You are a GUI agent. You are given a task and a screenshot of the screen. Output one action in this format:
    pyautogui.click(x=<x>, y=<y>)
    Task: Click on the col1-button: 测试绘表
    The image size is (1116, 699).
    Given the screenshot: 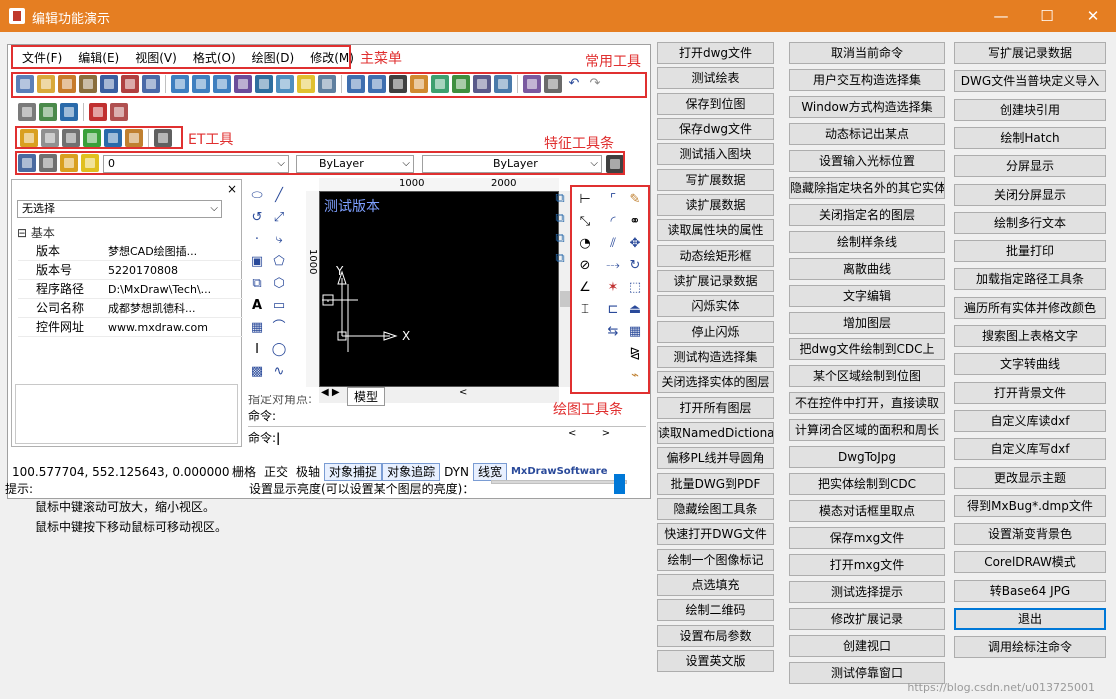 What is the action you would take?
    pyautogui.click(x=715, y=78)
    